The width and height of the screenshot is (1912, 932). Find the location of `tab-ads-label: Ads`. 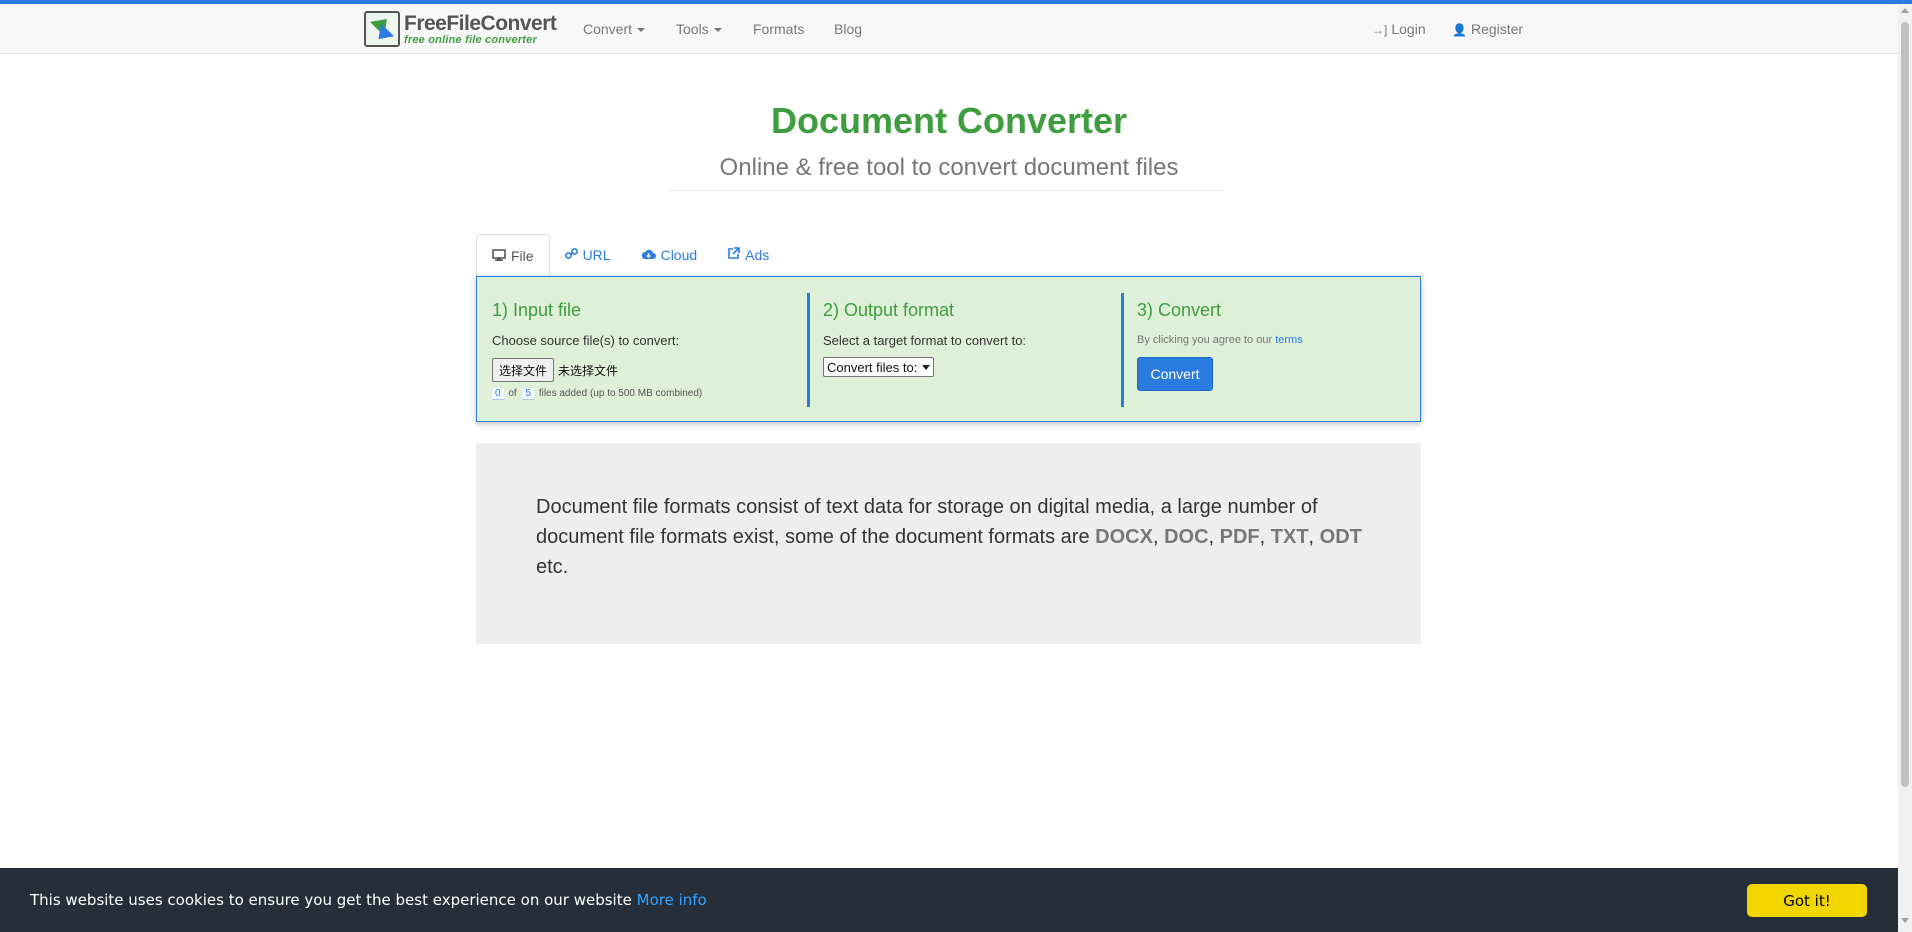

tab-ads-label: Ads is located at coordinates (757, 255).